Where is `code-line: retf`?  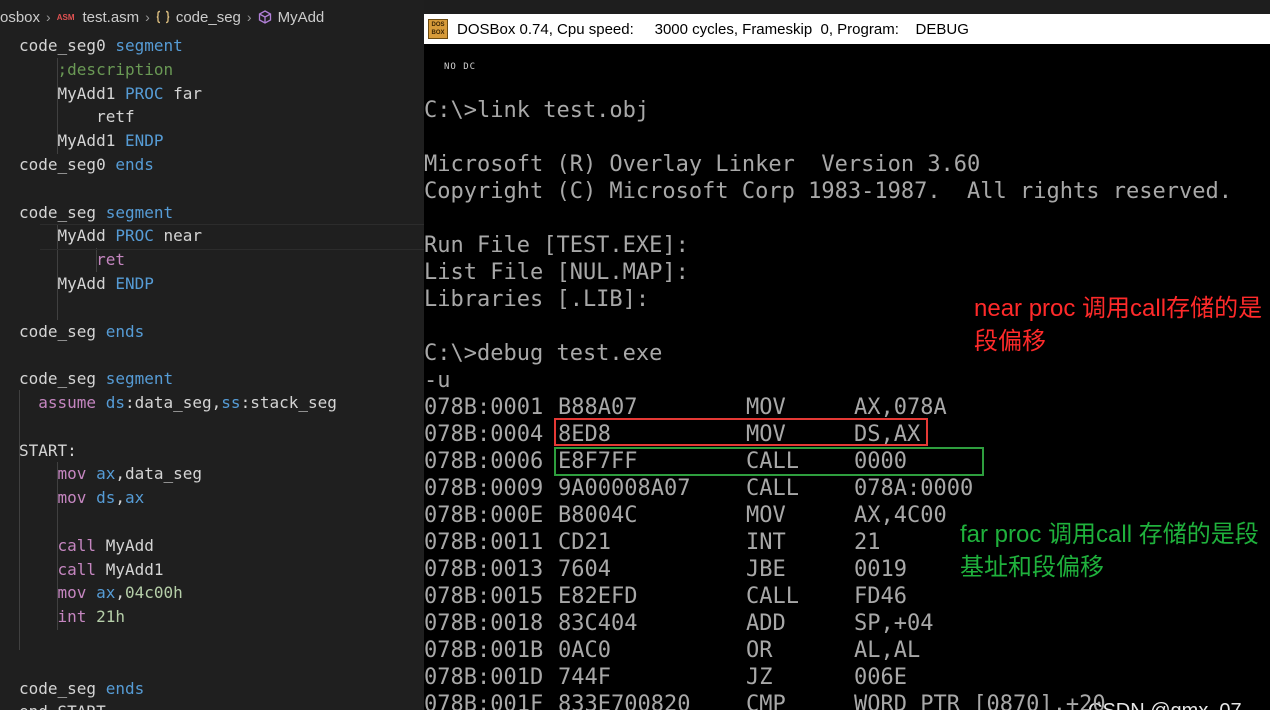 code-line: retf is located at coordinates (77, 117).